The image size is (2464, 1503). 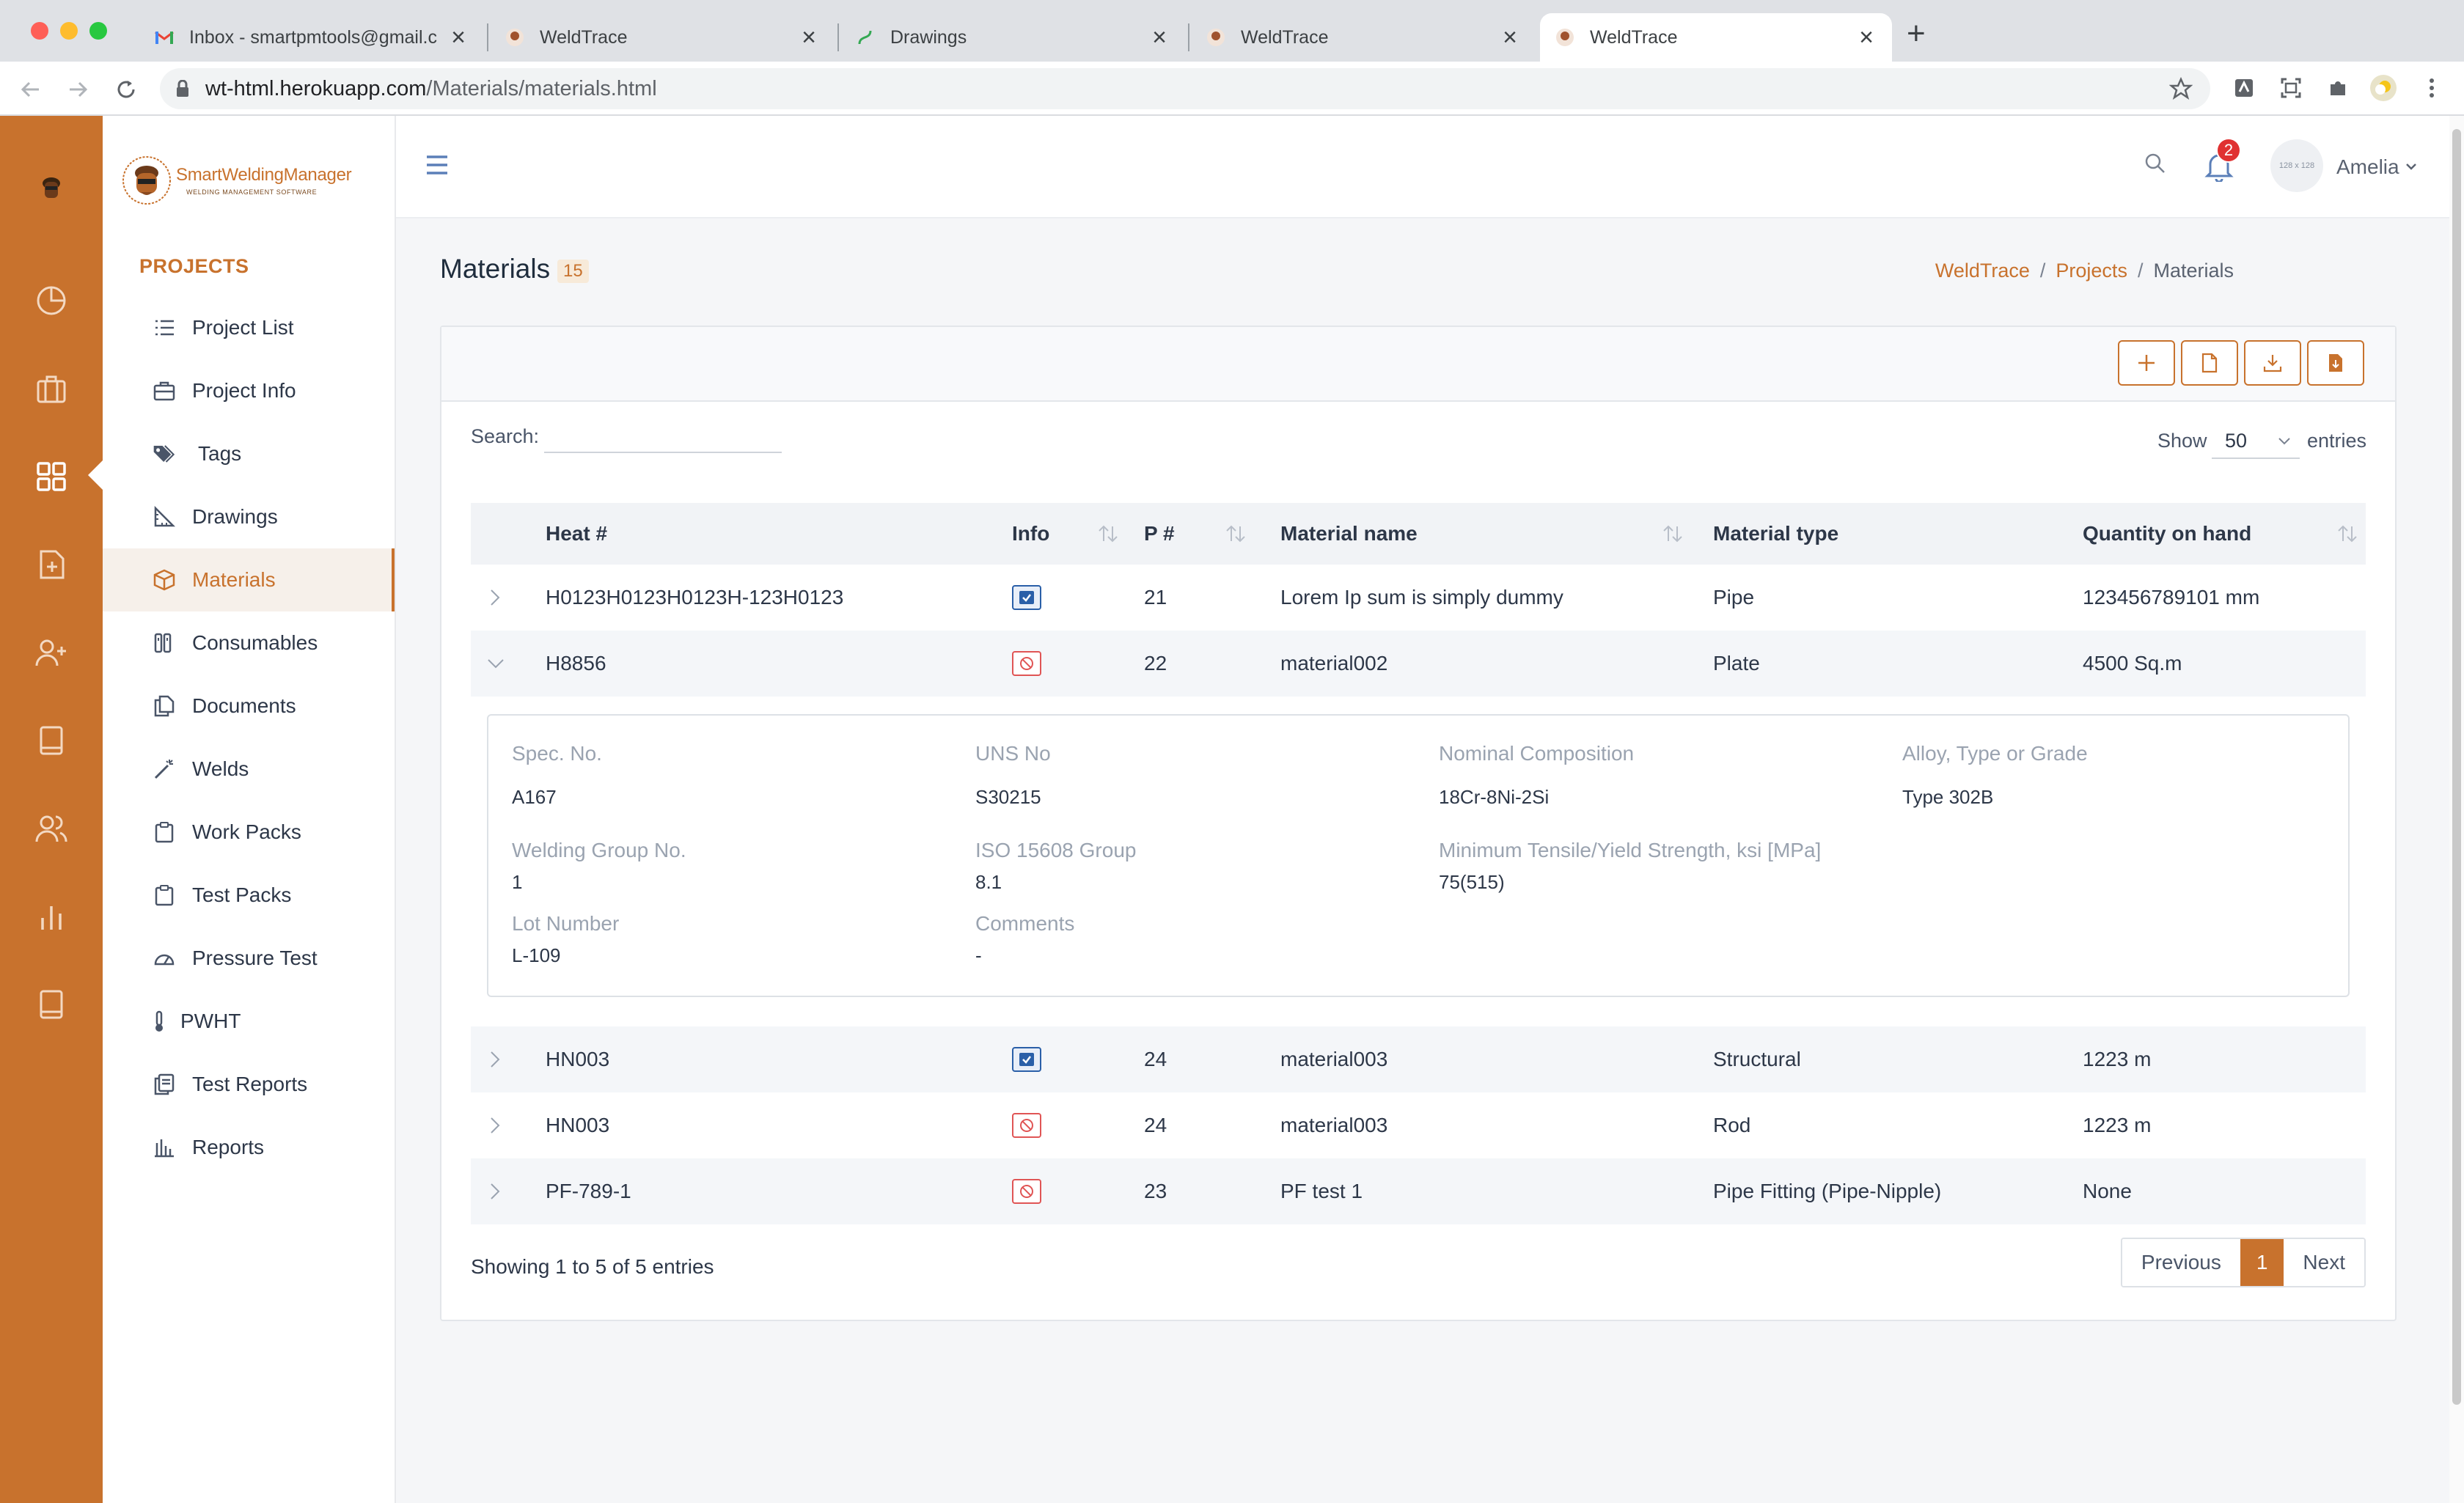 What do you see at coordinates (30, 89) in the screenshot?
I see `back-button` at bounding box center [30, 89].